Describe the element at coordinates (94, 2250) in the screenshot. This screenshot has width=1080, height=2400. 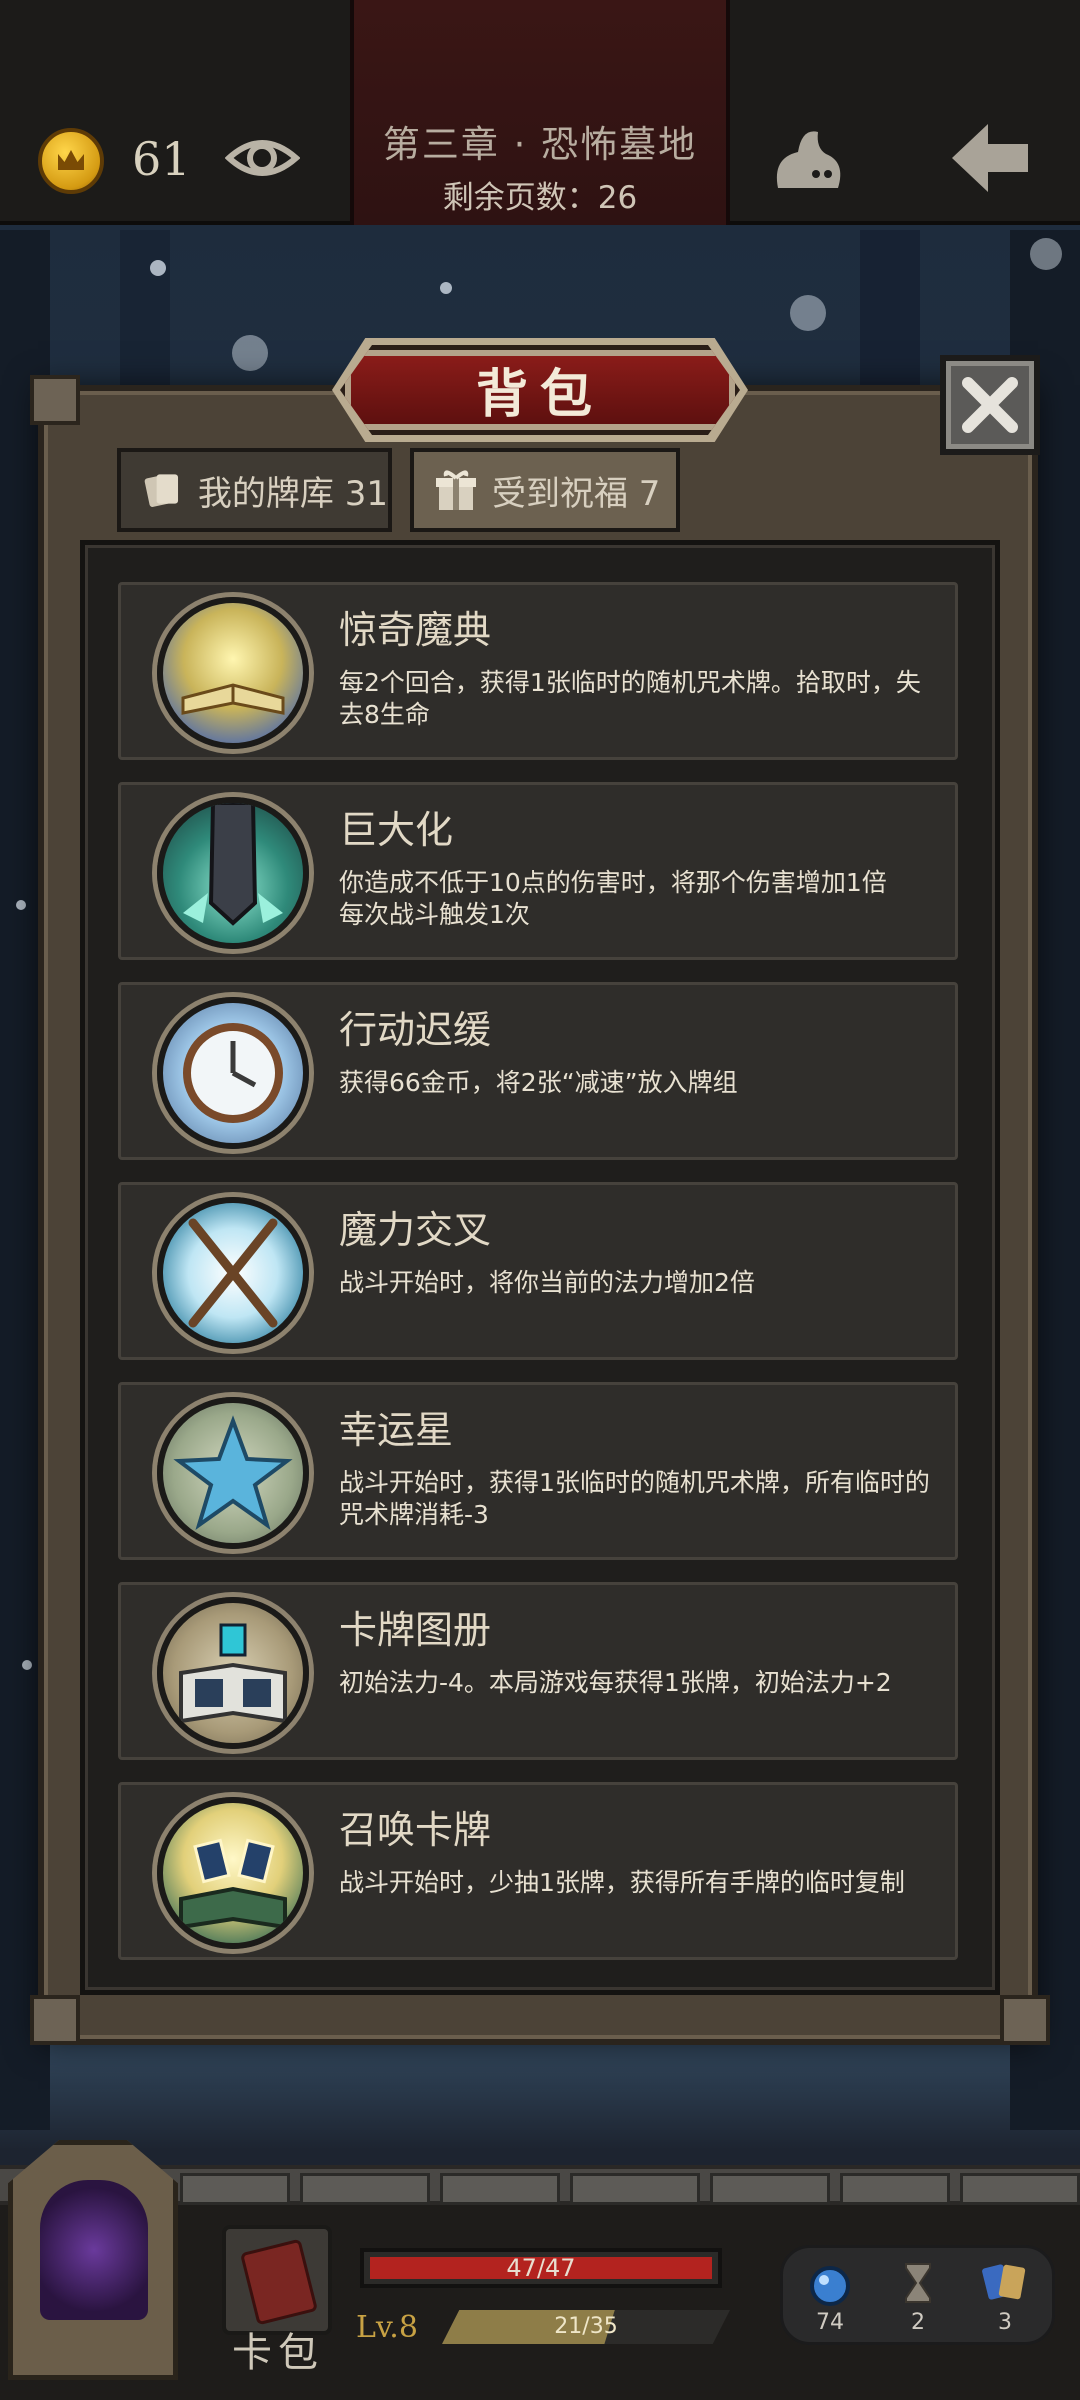
I see `hero-portrait` at that location.